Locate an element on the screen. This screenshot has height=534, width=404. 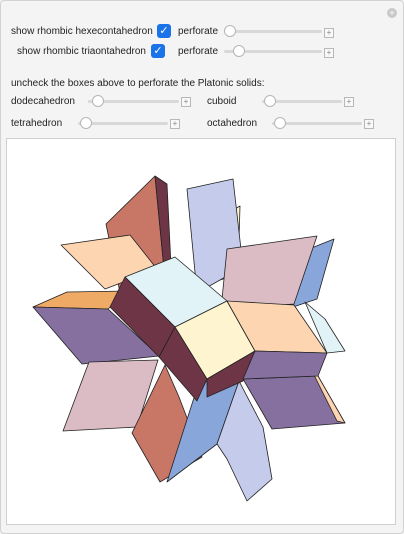
tetrahedron-thumb is located at coordinates (86, 123).